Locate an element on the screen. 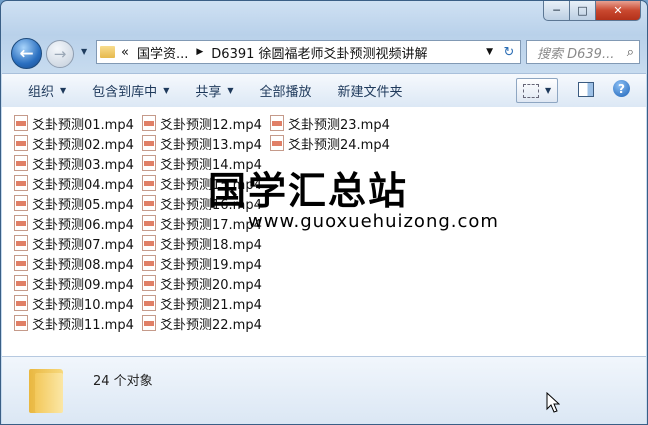  file-item: 爻卦预测08.mp4 is located at coordinates (74, 263).